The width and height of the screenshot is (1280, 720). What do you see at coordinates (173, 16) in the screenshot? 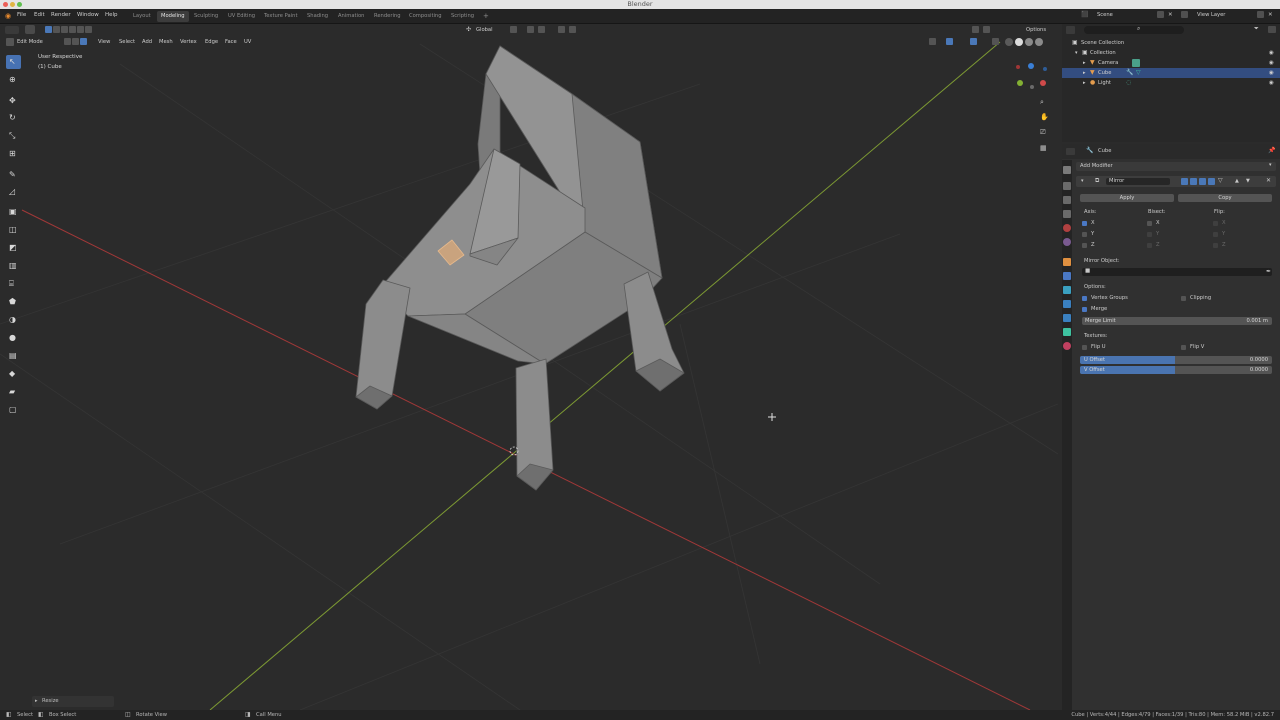
I see `tab-modeling: Modeling` at bounding box center [173, 16].